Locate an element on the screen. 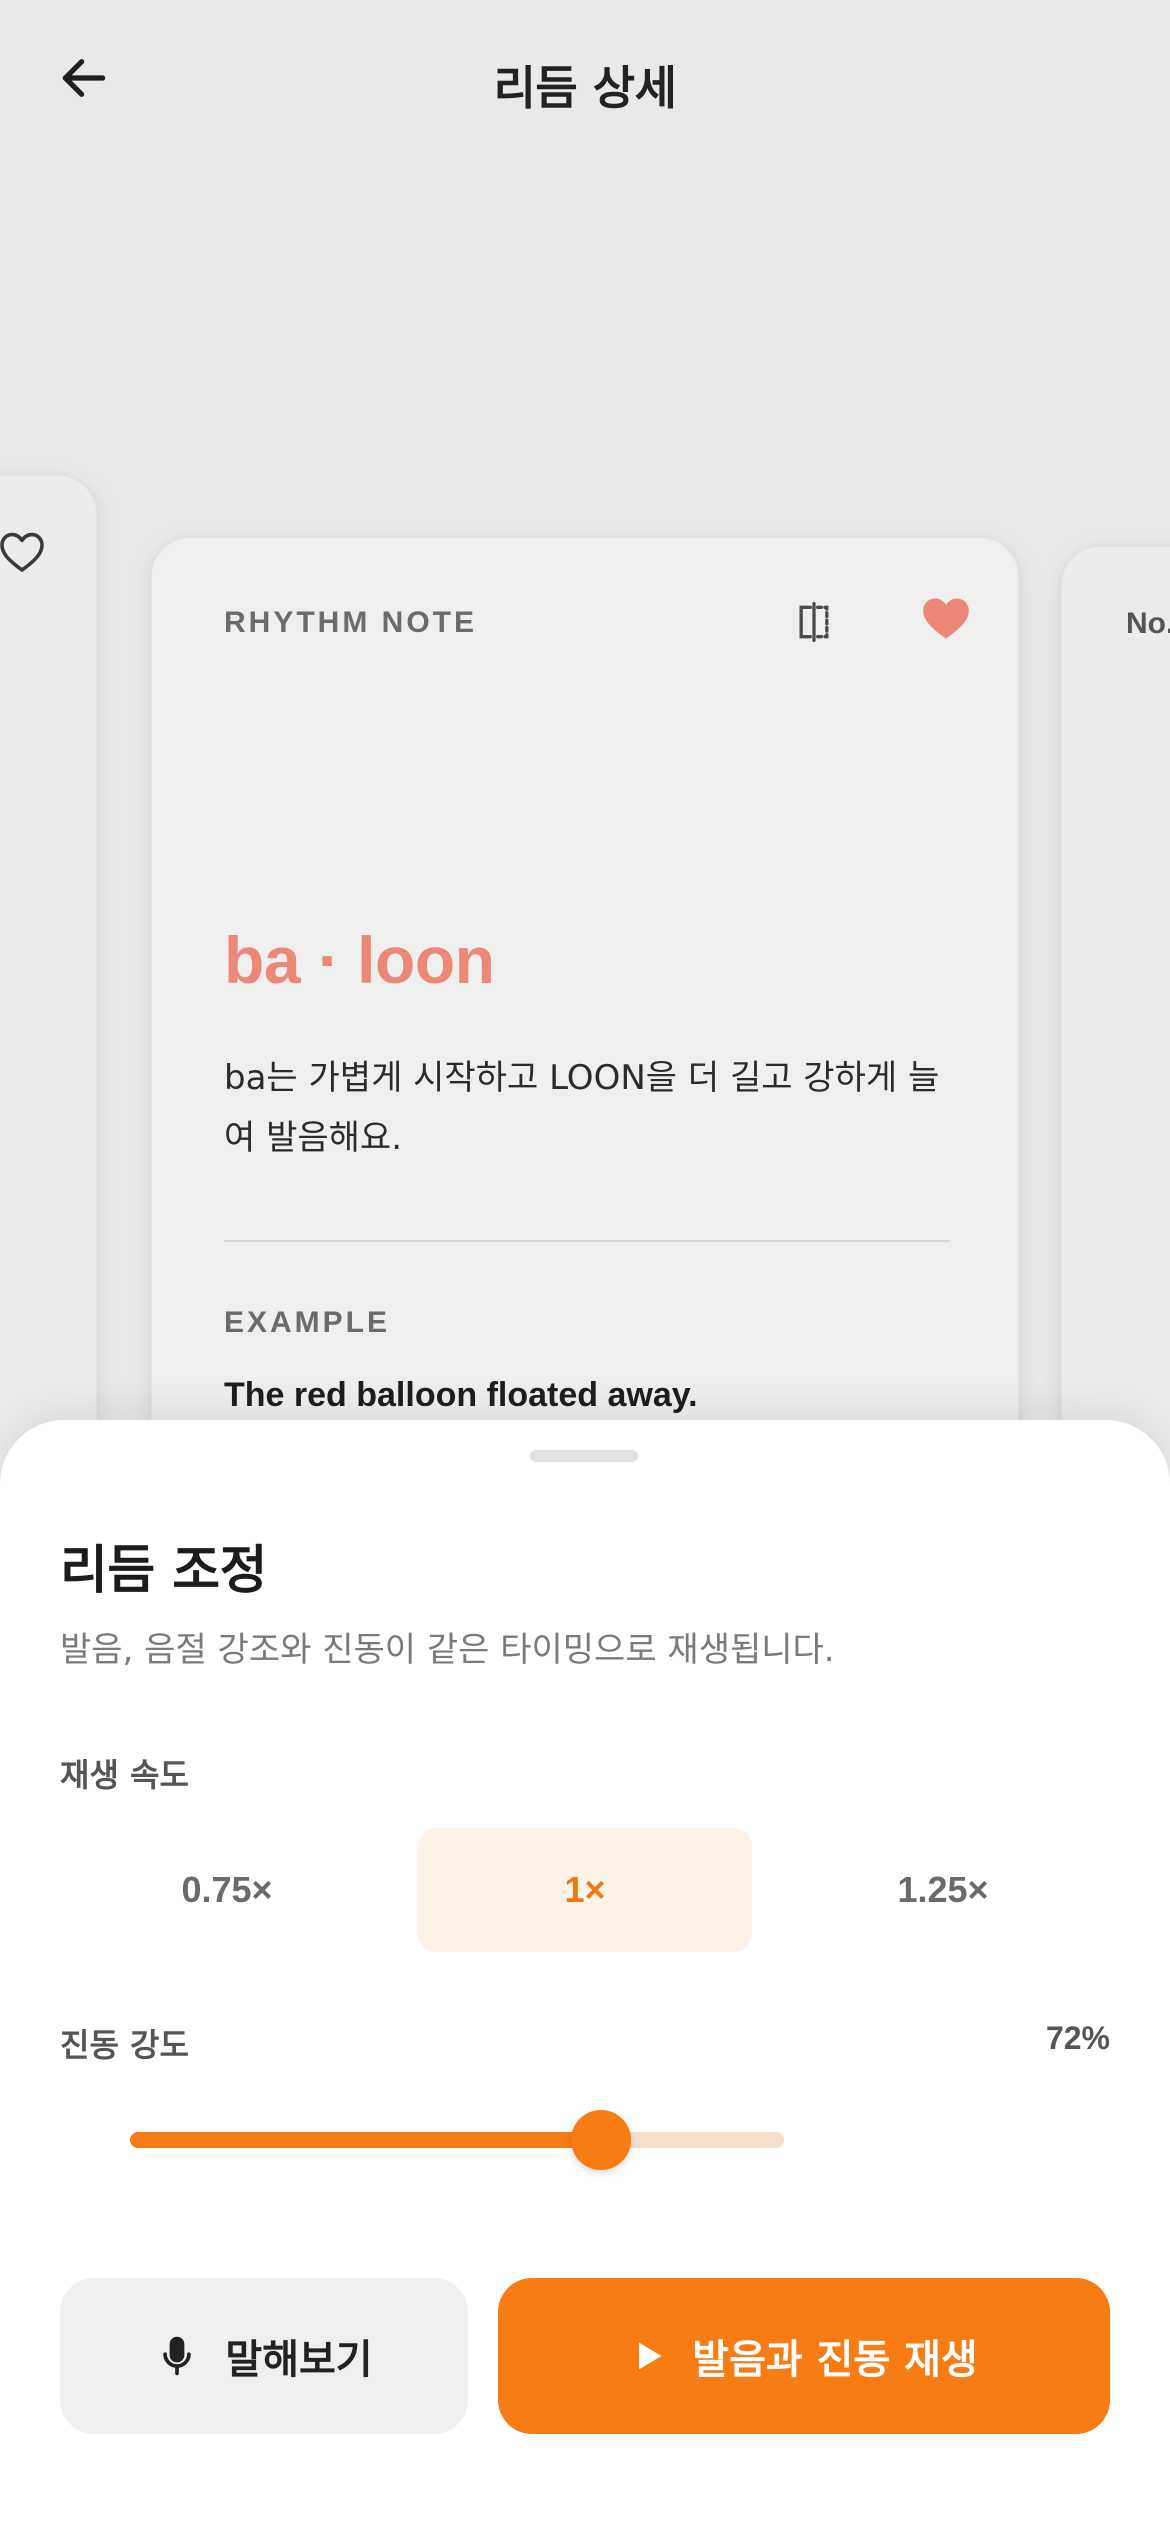 The width and height of the screenshot is (1170, 2532). play-button-label: 발음과 진동 재생 is located at coordinates (835, 2360).